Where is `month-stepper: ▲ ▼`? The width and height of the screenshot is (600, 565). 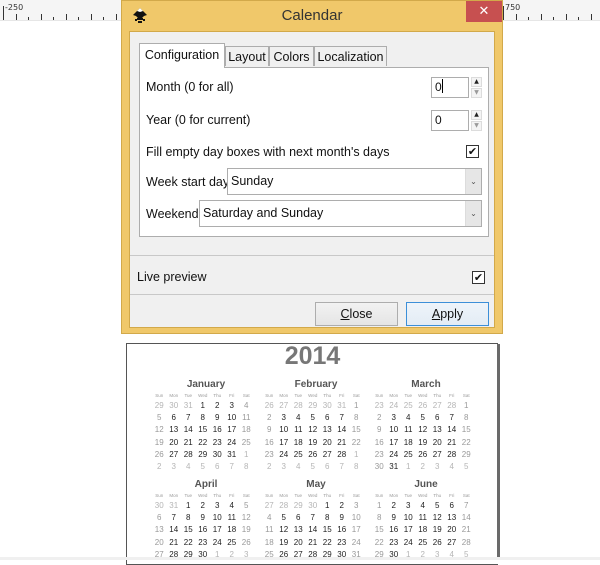 month-stepper: ▲ ▼ is located at coordinates (476, 87).